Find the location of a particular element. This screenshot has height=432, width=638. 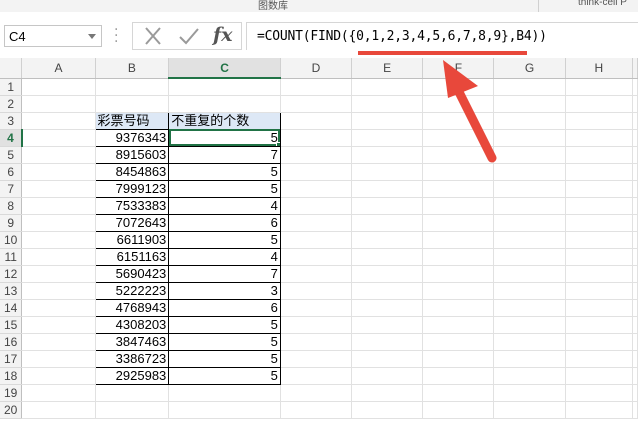

cell-d5 is located at coordinates (316, 155).